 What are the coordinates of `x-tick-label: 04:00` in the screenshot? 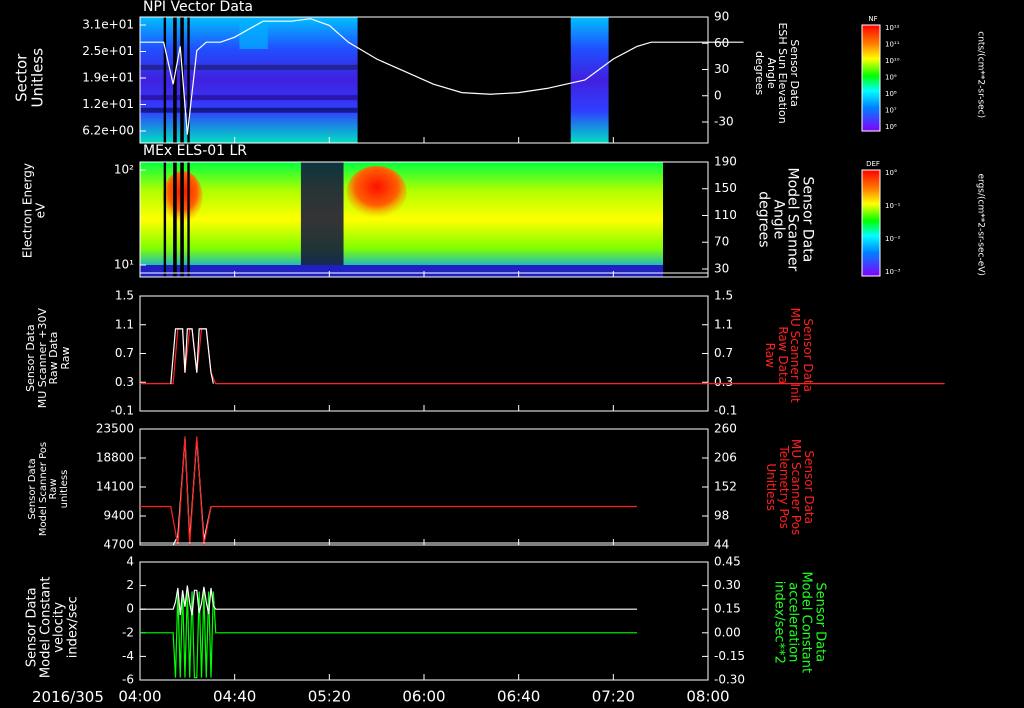 It's located at (139, 697).